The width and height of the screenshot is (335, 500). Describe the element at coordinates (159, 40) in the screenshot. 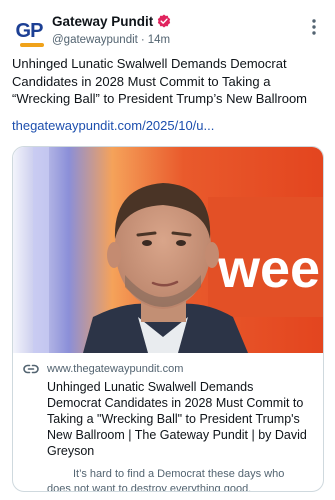

I see `post-time: 14m` at that location.